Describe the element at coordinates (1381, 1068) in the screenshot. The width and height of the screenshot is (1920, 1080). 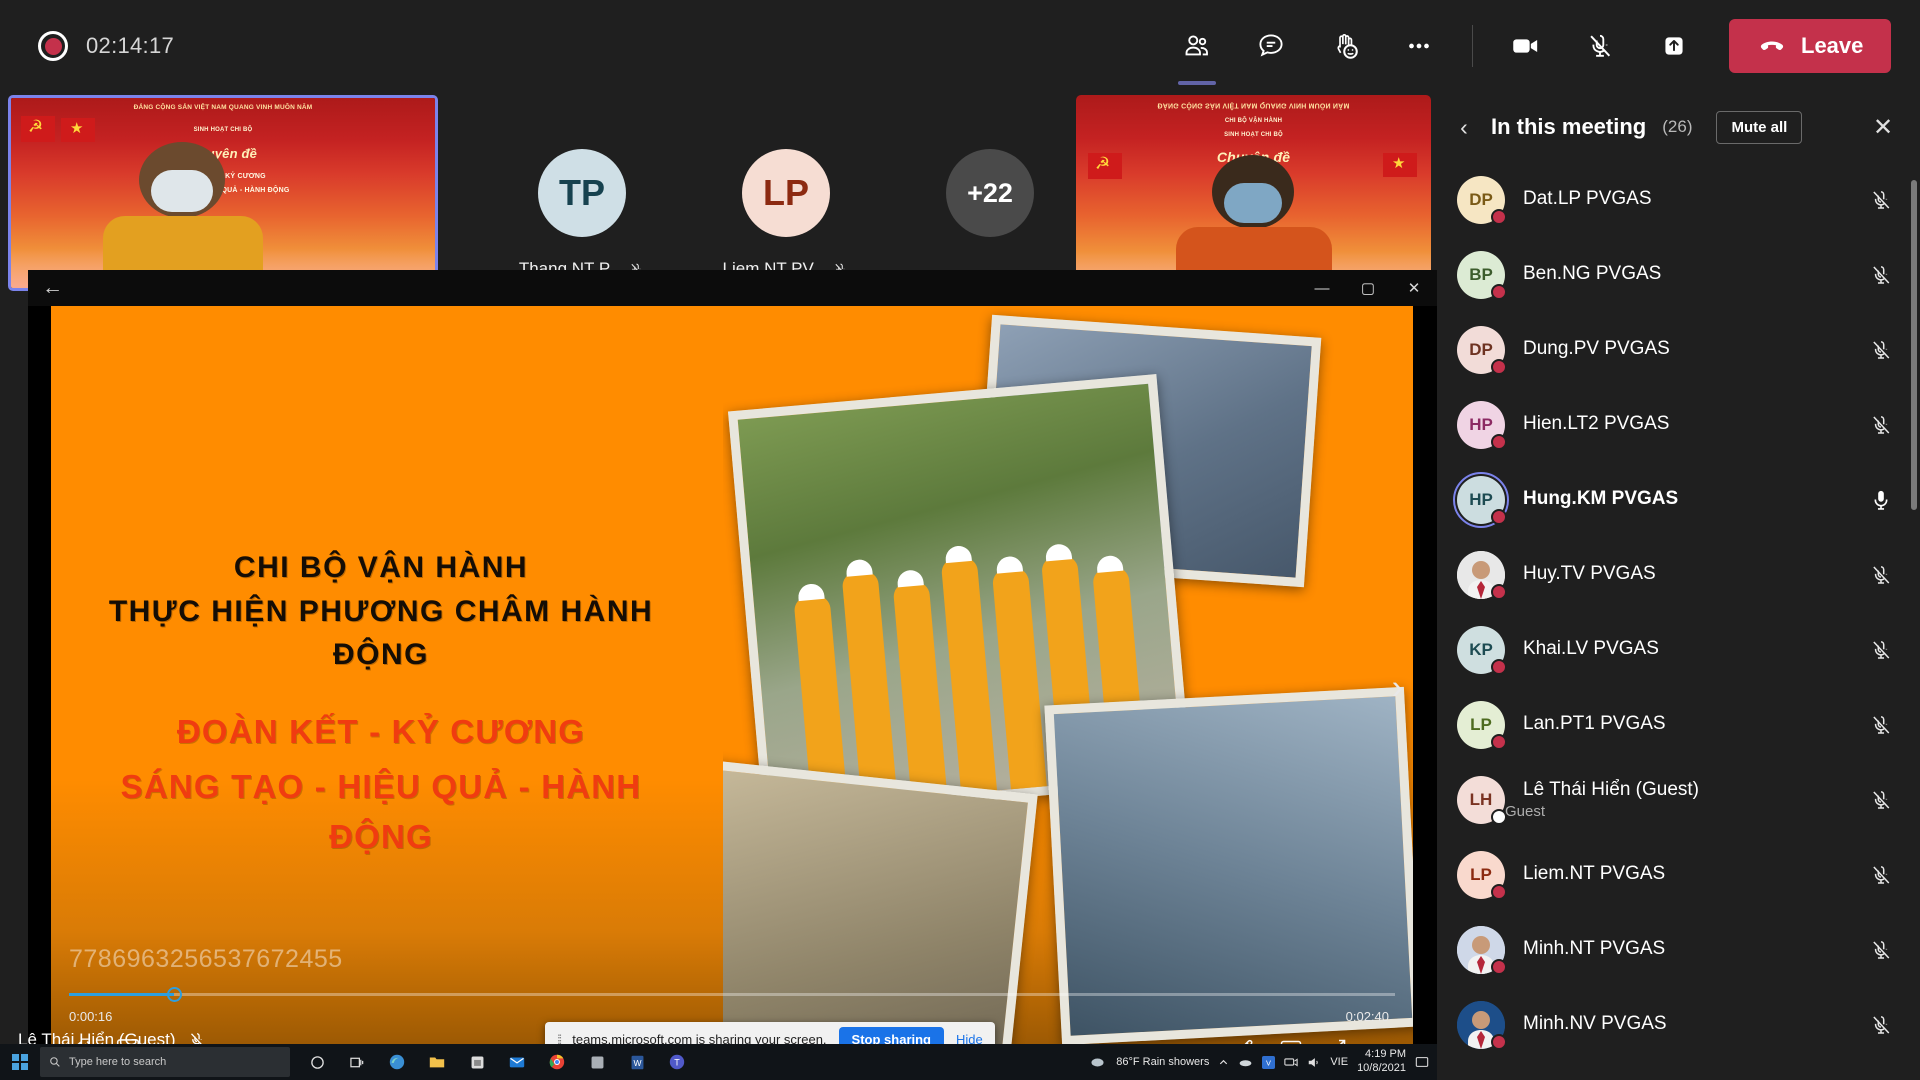
I see `clock-date: 10/8/2021` at that location.